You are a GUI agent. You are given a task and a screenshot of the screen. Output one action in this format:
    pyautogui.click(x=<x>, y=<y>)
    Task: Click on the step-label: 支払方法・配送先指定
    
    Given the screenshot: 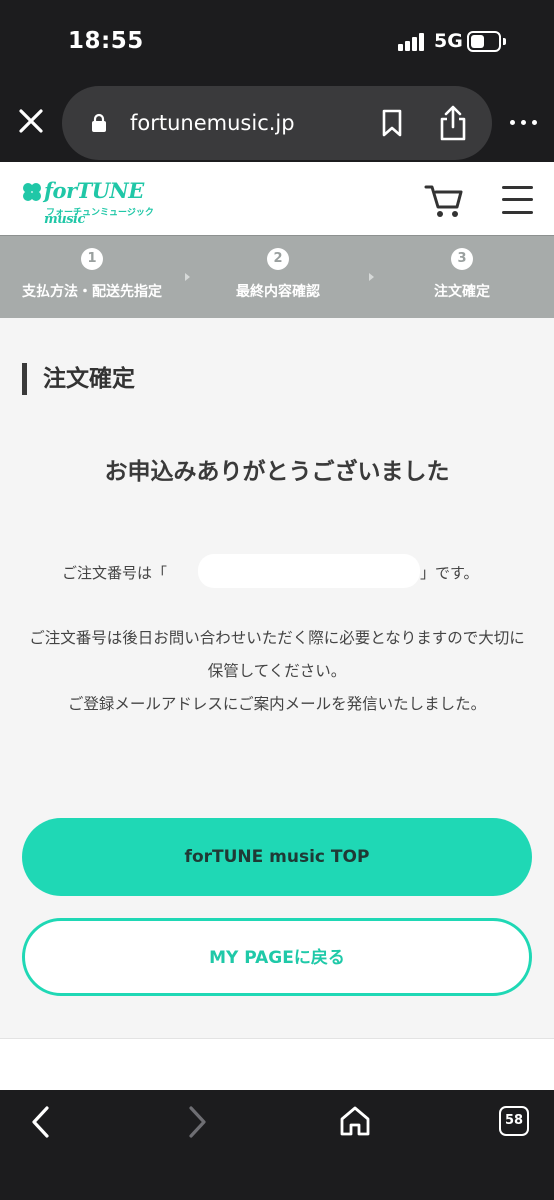 What is the action you would take?
    pyautogui.click(x=92, y=292)
    